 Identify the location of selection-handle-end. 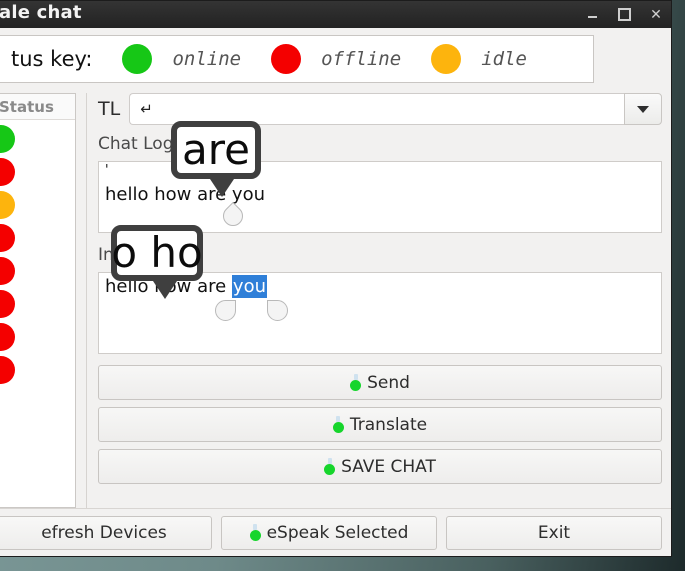
(277, 310).